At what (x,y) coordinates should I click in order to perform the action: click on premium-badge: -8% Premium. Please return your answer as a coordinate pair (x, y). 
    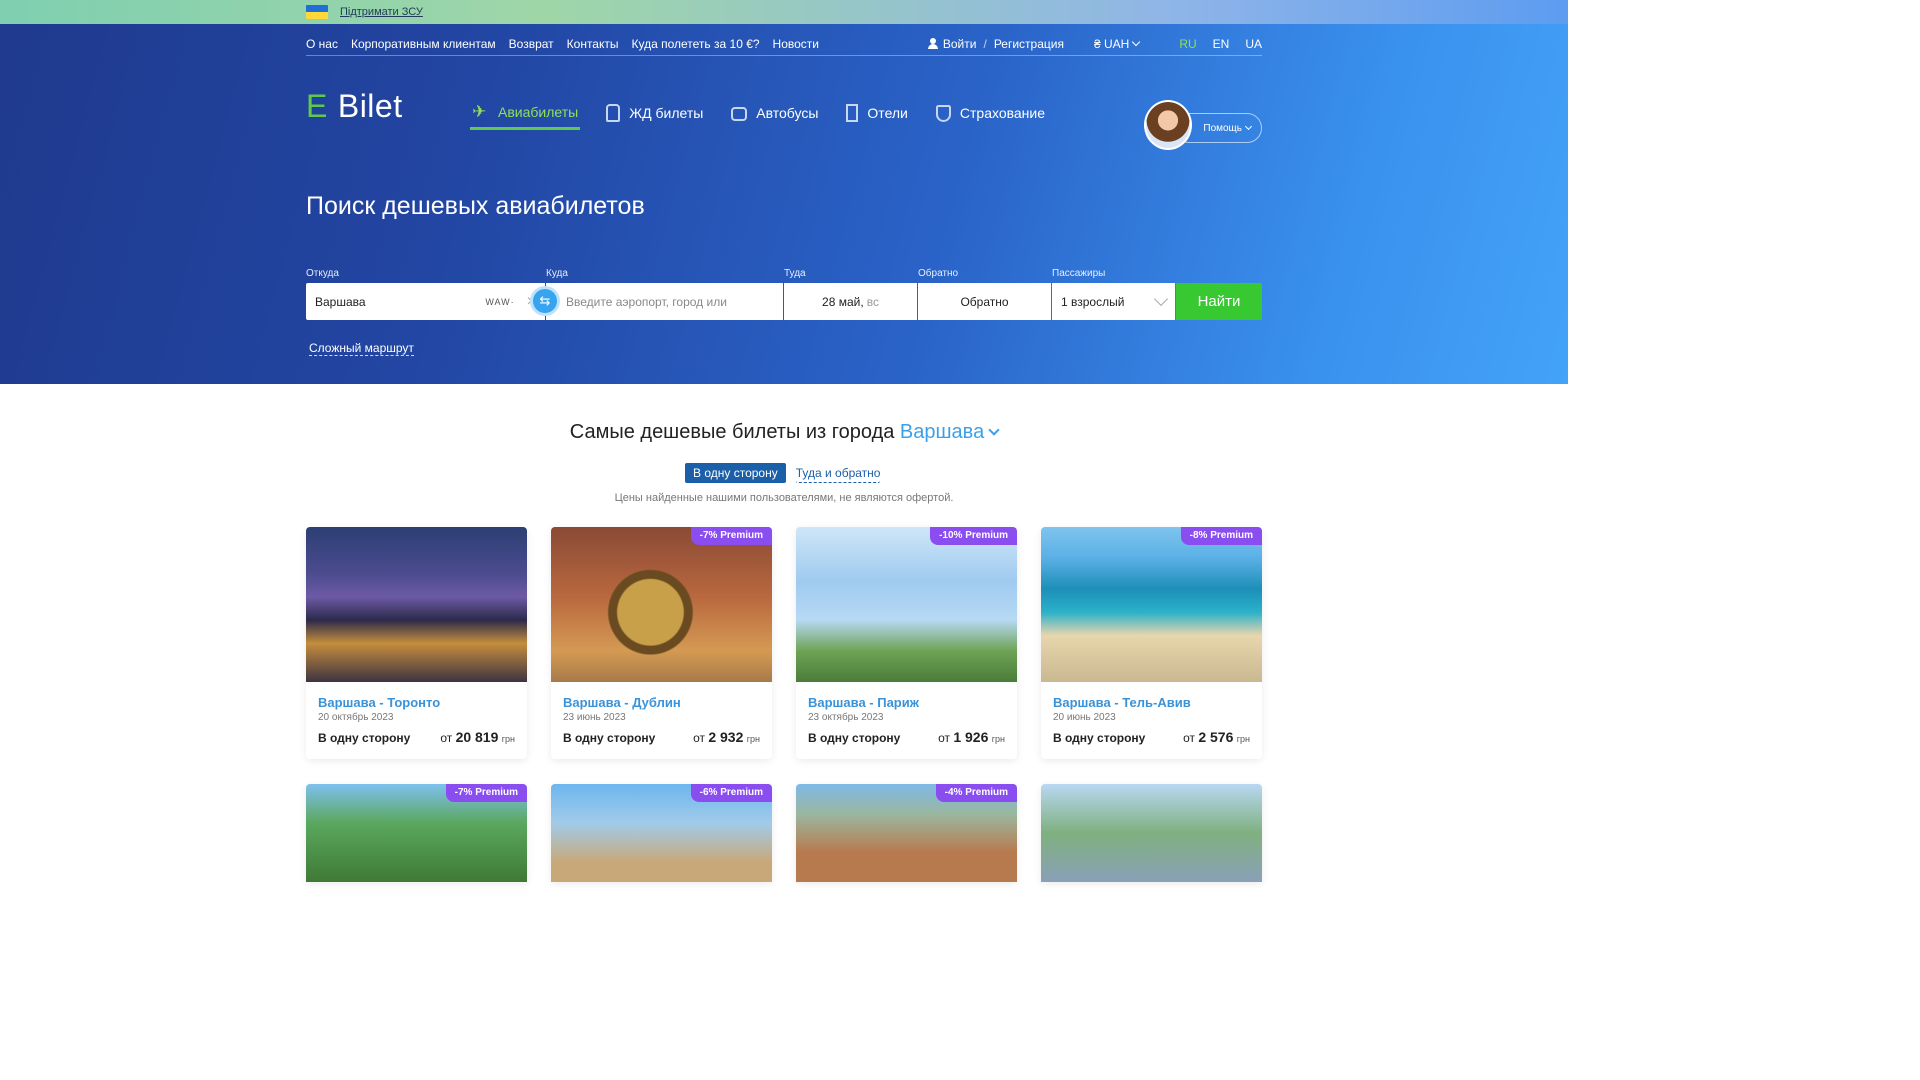
    Looking at the image, I should click on (1221, 536).